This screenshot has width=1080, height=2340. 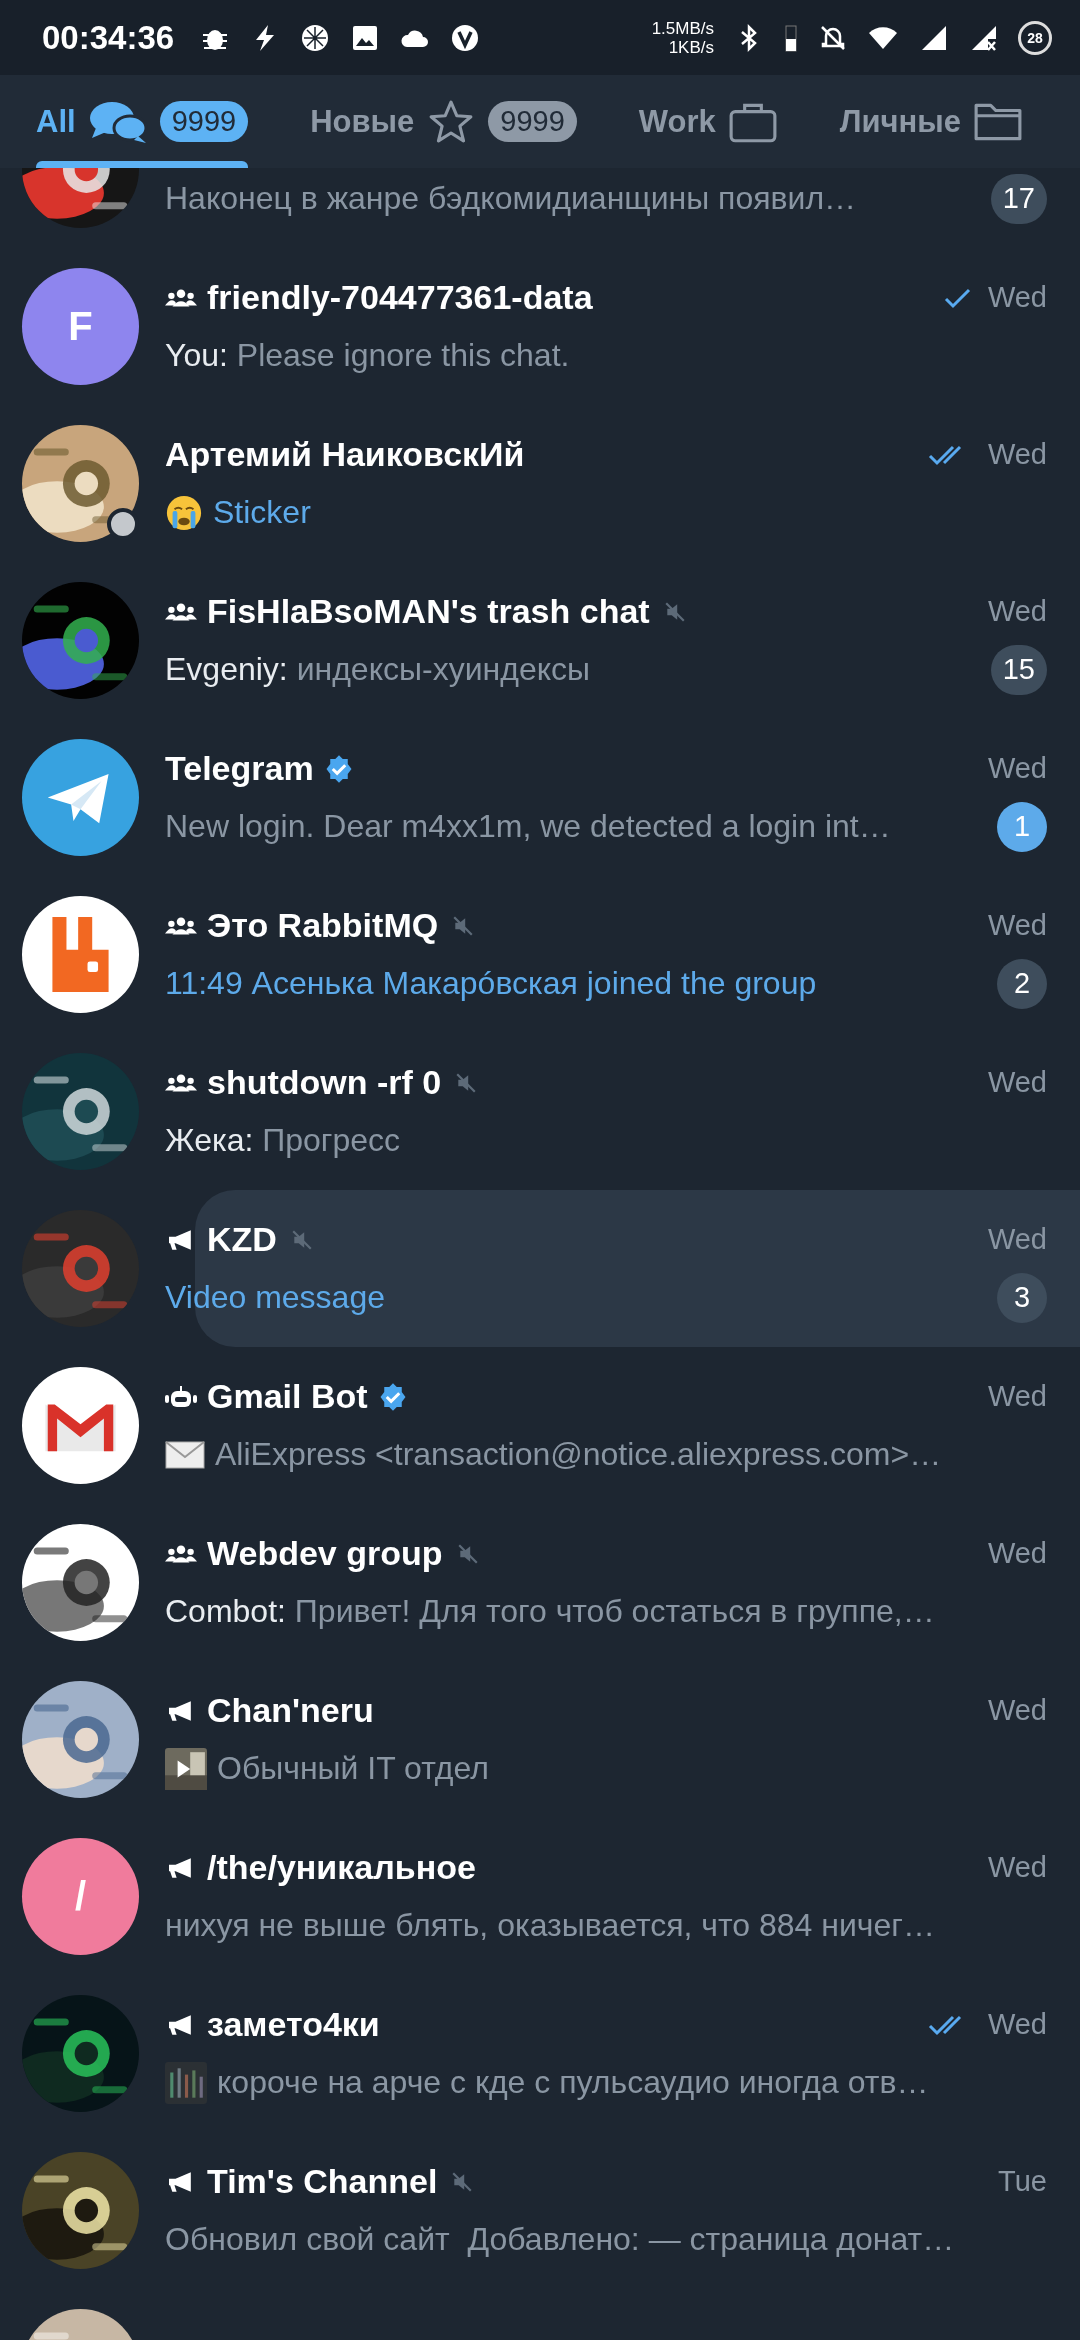 What do you see at coordinates (1022, 826) in the screenshot?
I see `unread-badge: 1` at bounding box center [1022, 826].